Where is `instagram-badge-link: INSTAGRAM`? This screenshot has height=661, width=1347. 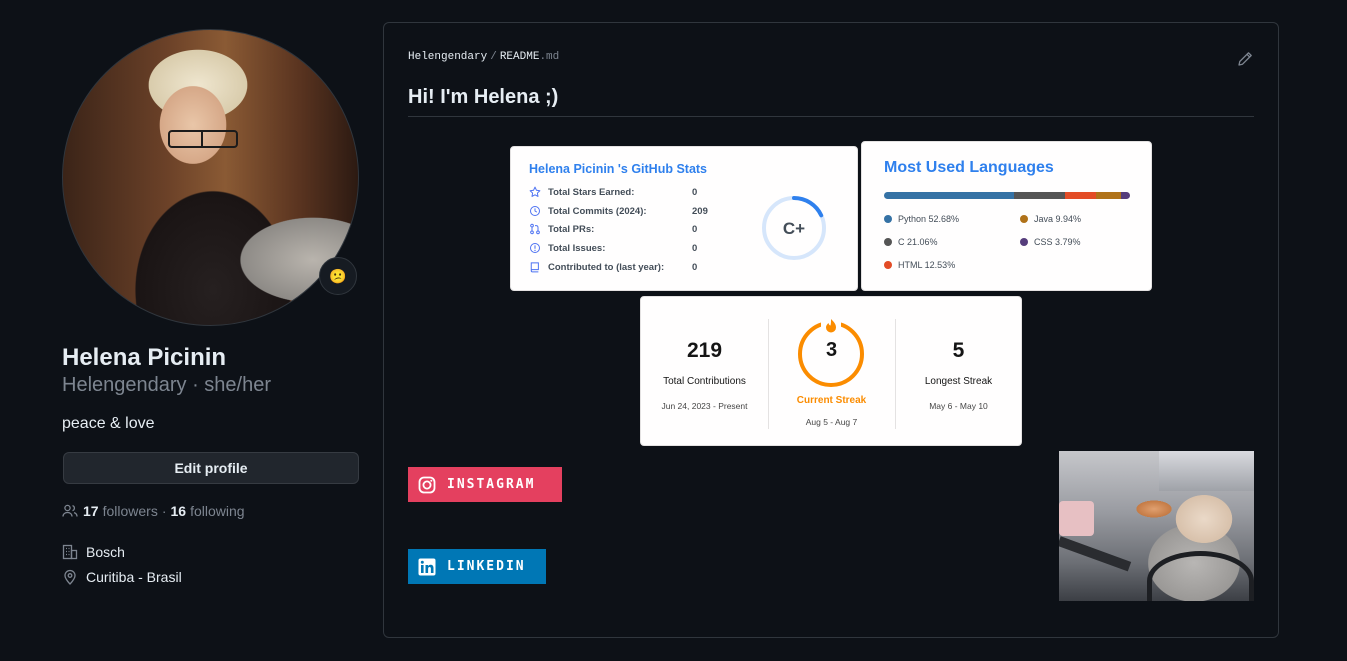
instagram-badge-link: INSTAGRAM is located at coordinates (485, 484).